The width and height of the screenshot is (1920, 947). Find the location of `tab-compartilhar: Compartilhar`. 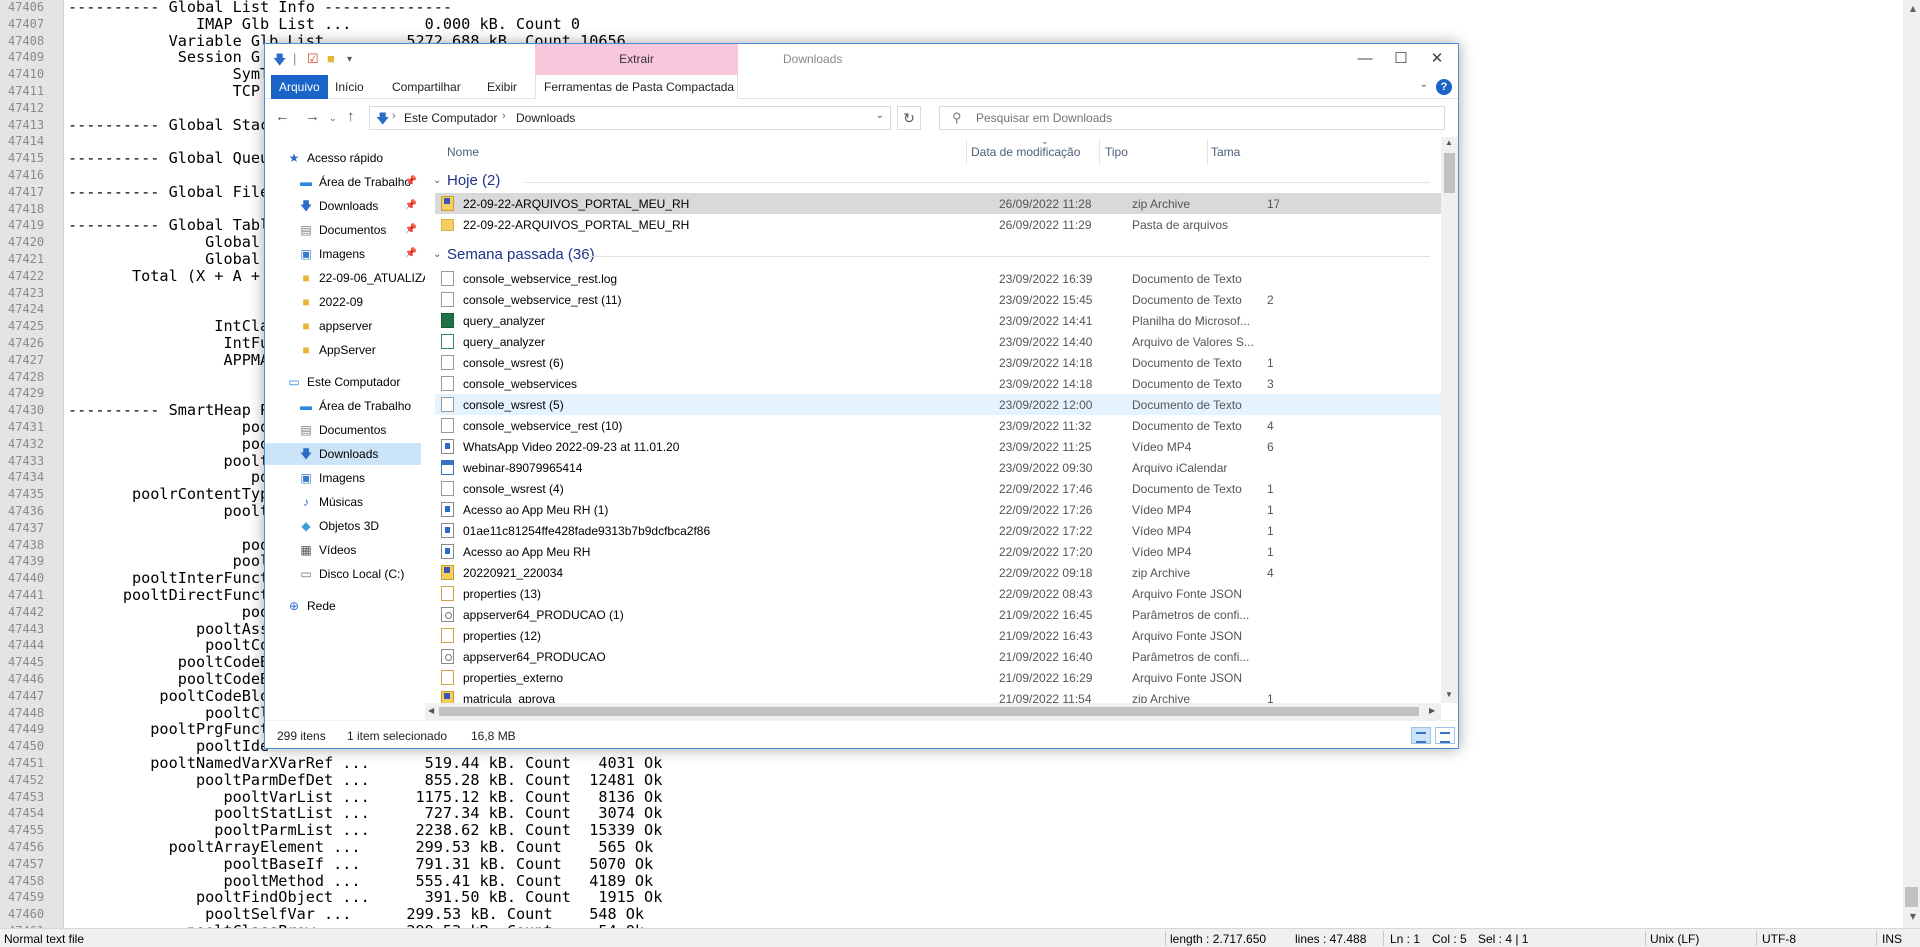

tab-compartilhar: Compartilhar is located at coordinates (426, 87).